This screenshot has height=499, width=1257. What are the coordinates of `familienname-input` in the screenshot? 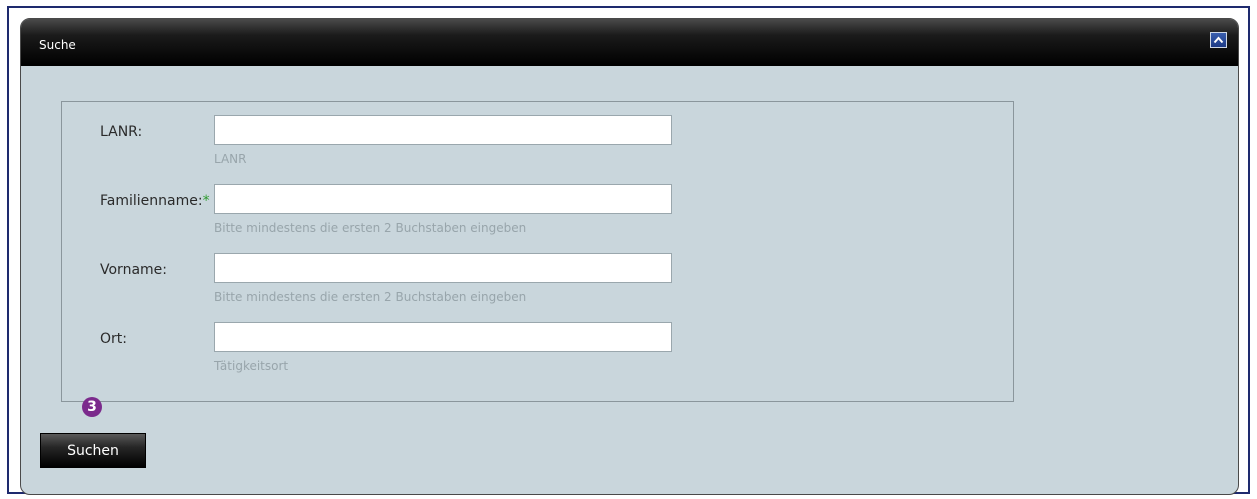 It's located at (443, 199).